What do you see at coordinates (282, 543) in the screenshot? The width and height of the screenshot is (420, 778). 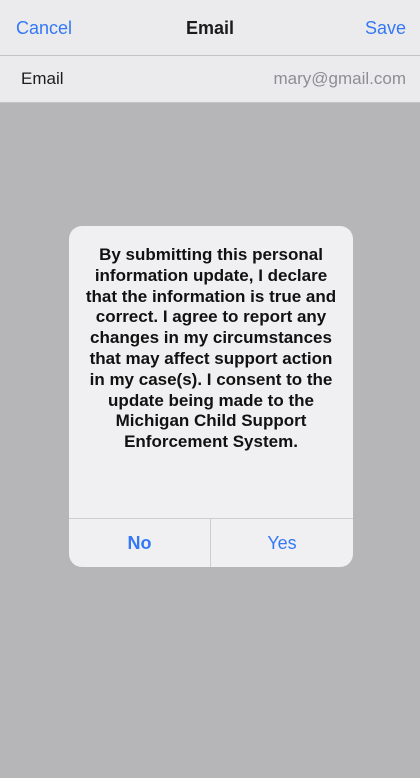 I see `yes-button: Yes` at bounding box center [282, 543].